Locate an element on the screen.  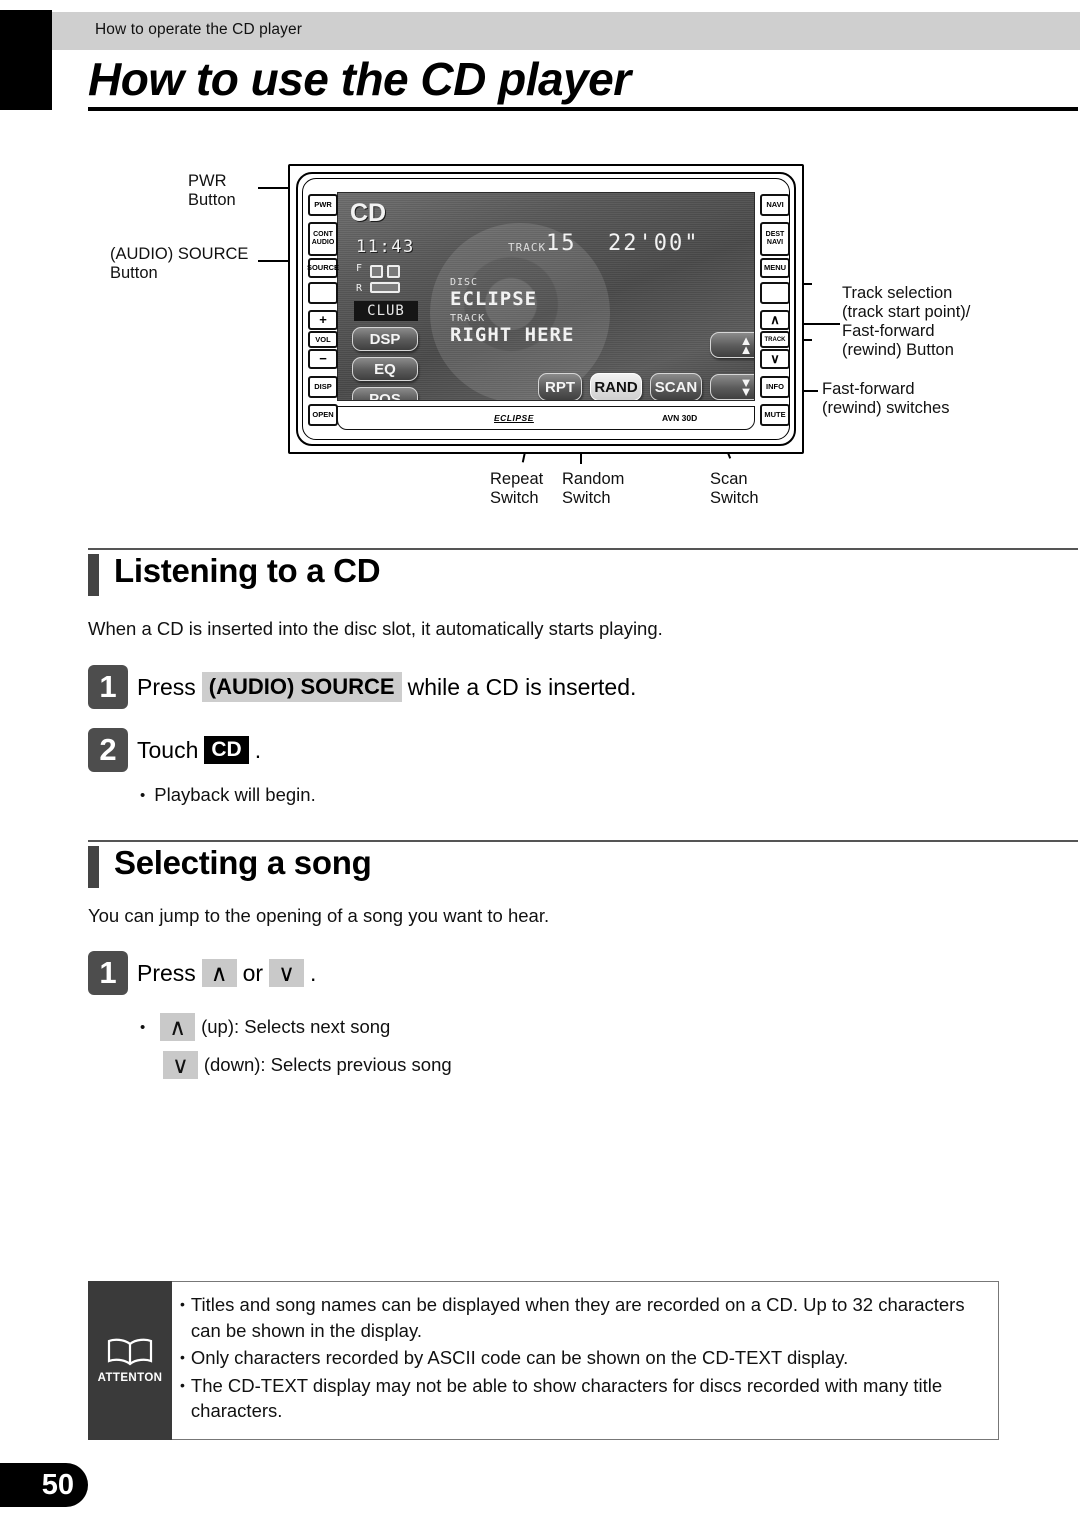
screen-button-dsp: DSP is located at coordinates (385, 339).